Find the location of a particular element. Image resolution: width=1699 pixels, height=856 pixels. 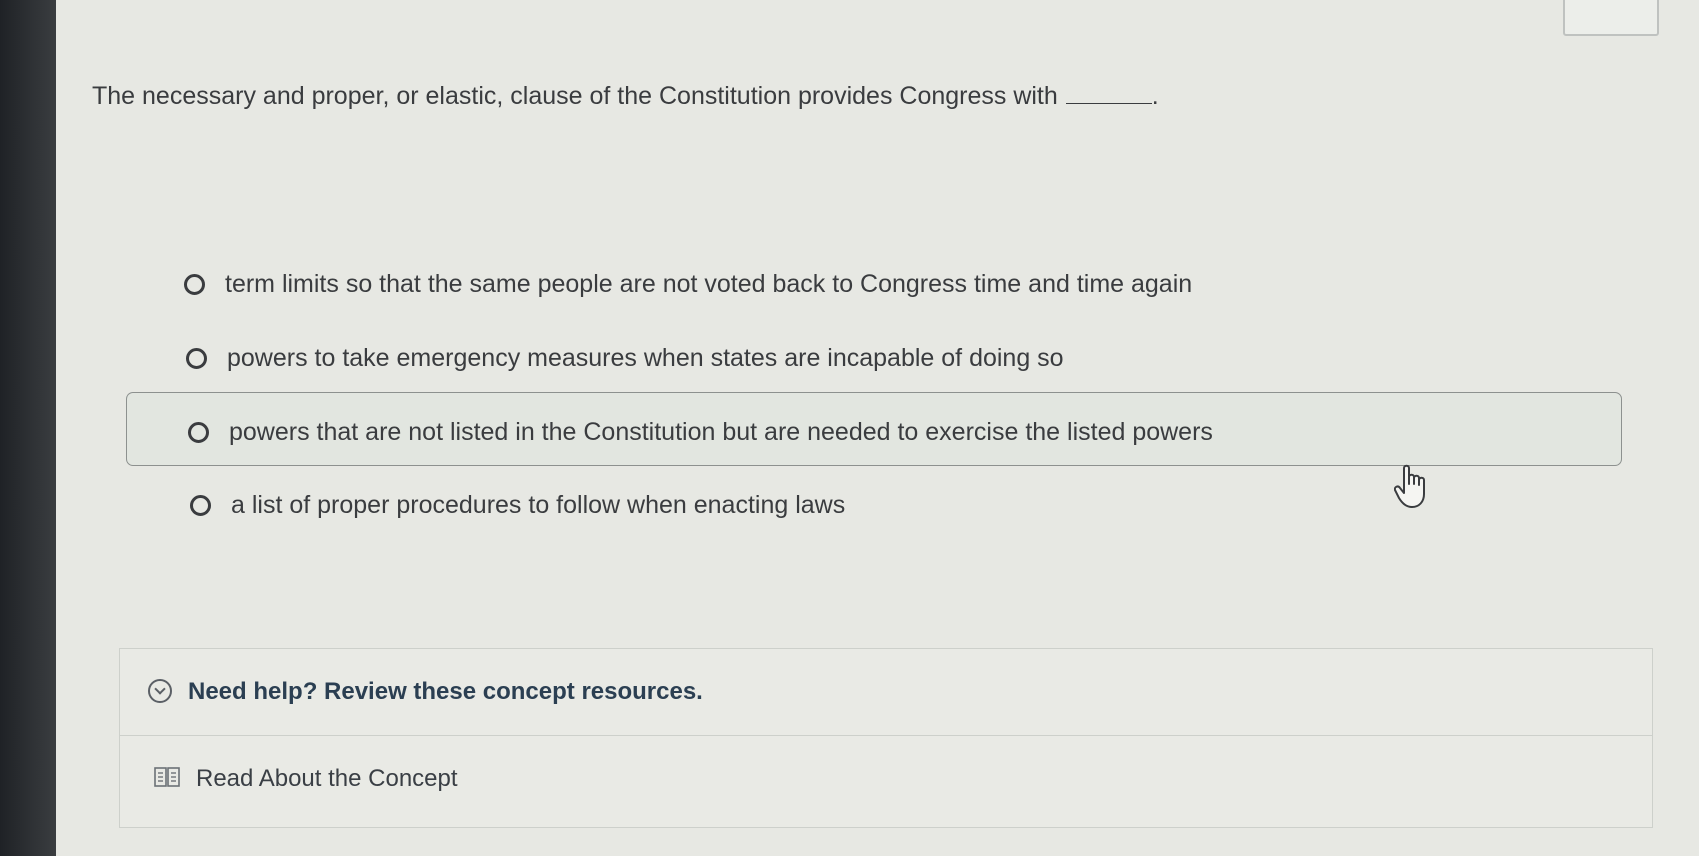

screen-edge is located at coordinates (28, 428).